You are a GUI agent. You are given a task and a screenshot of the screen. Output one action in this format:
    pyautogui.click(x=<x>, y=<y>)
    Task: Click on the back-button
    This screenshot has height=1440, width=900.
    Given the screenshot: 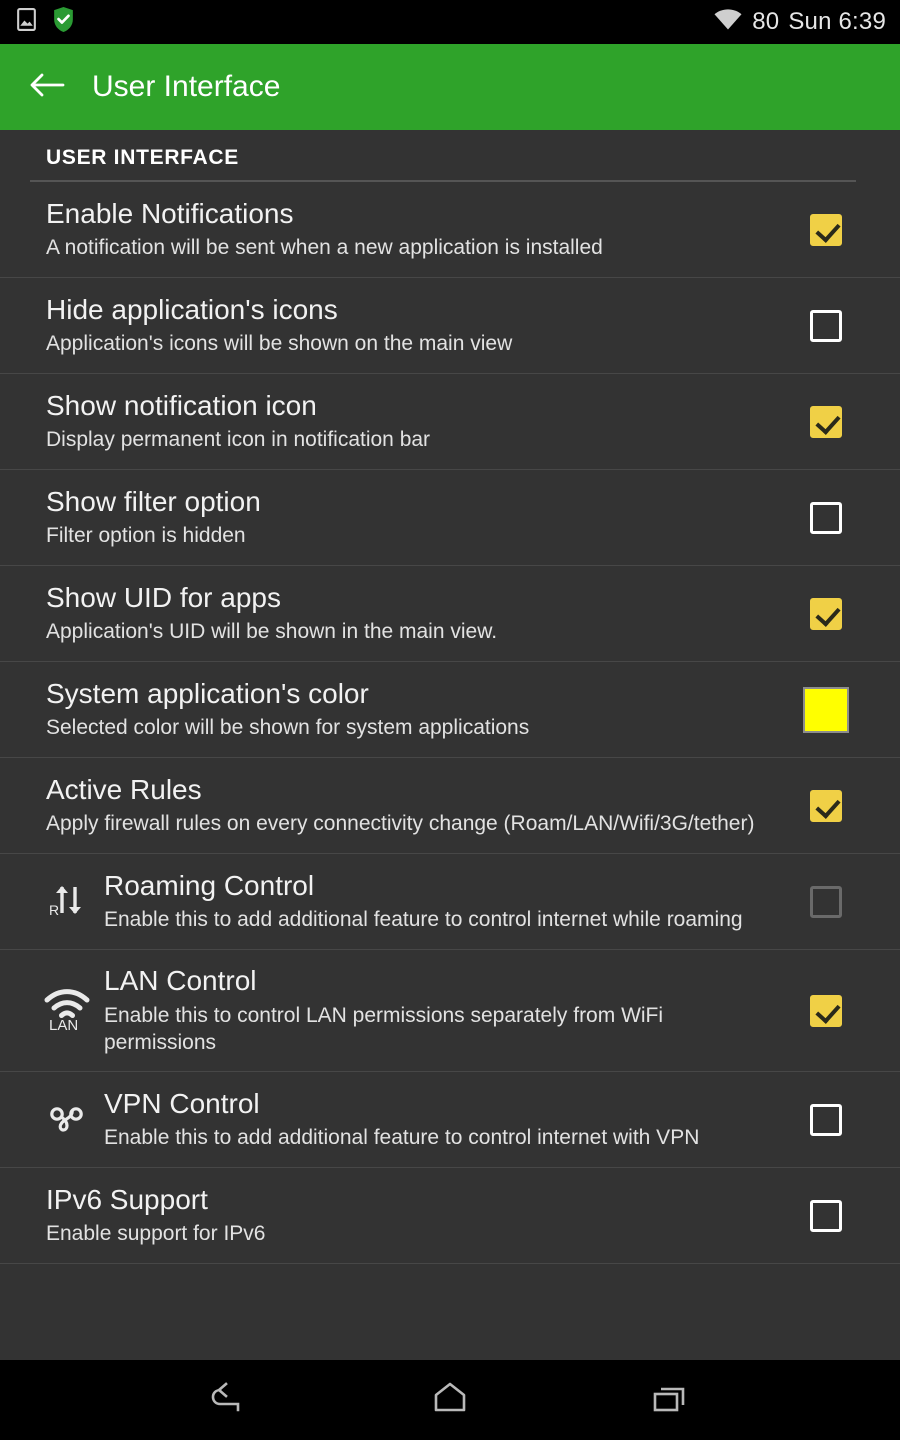 What is the action you would take?
    pyautogui.click(x=47, y=87)
    